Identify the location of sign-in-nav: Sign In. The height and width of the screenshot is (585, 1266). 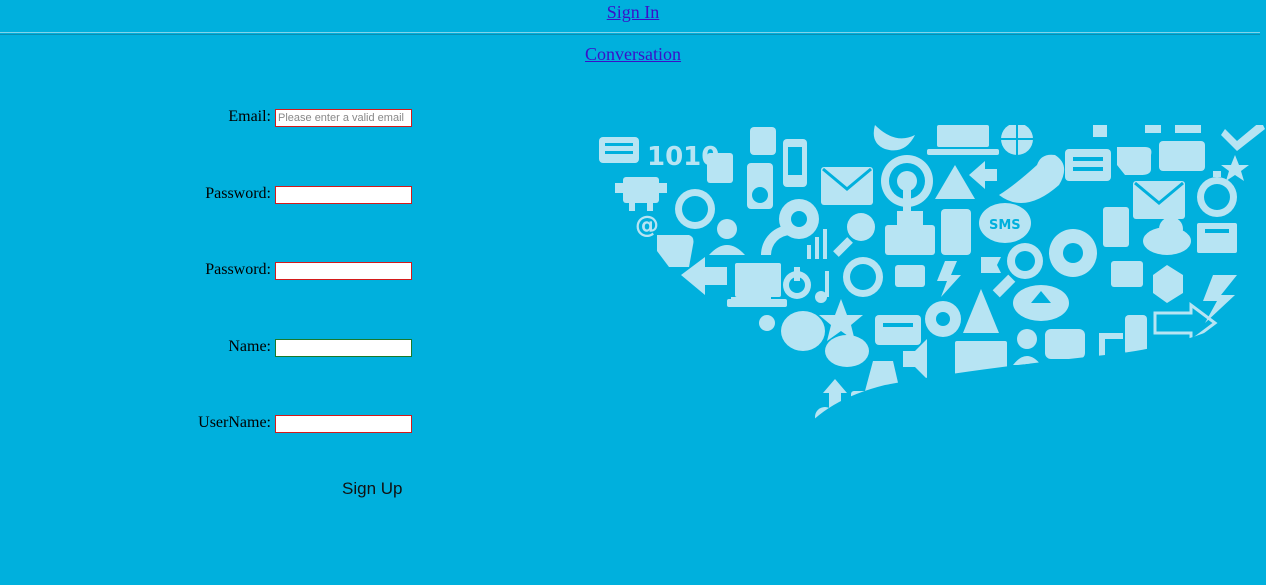
(633, 12).